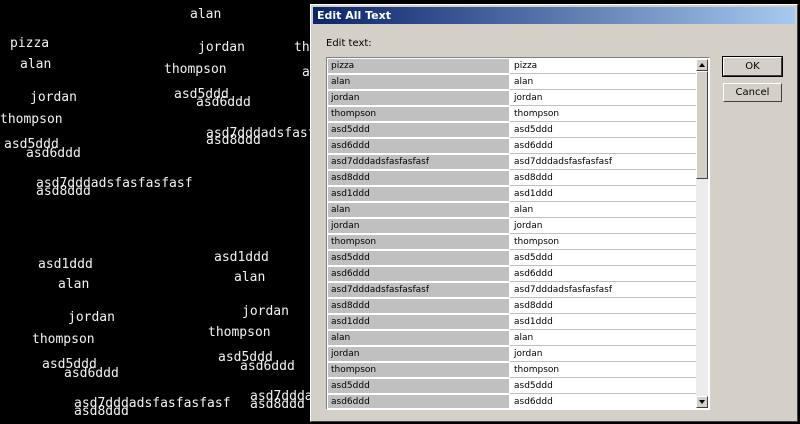 This screenshot has width=800, height=424. What do you see at coordinates (418, 322) in the screenshot?
I see `original-text-cell: asd1ddd` at bounding box center [418, 322].